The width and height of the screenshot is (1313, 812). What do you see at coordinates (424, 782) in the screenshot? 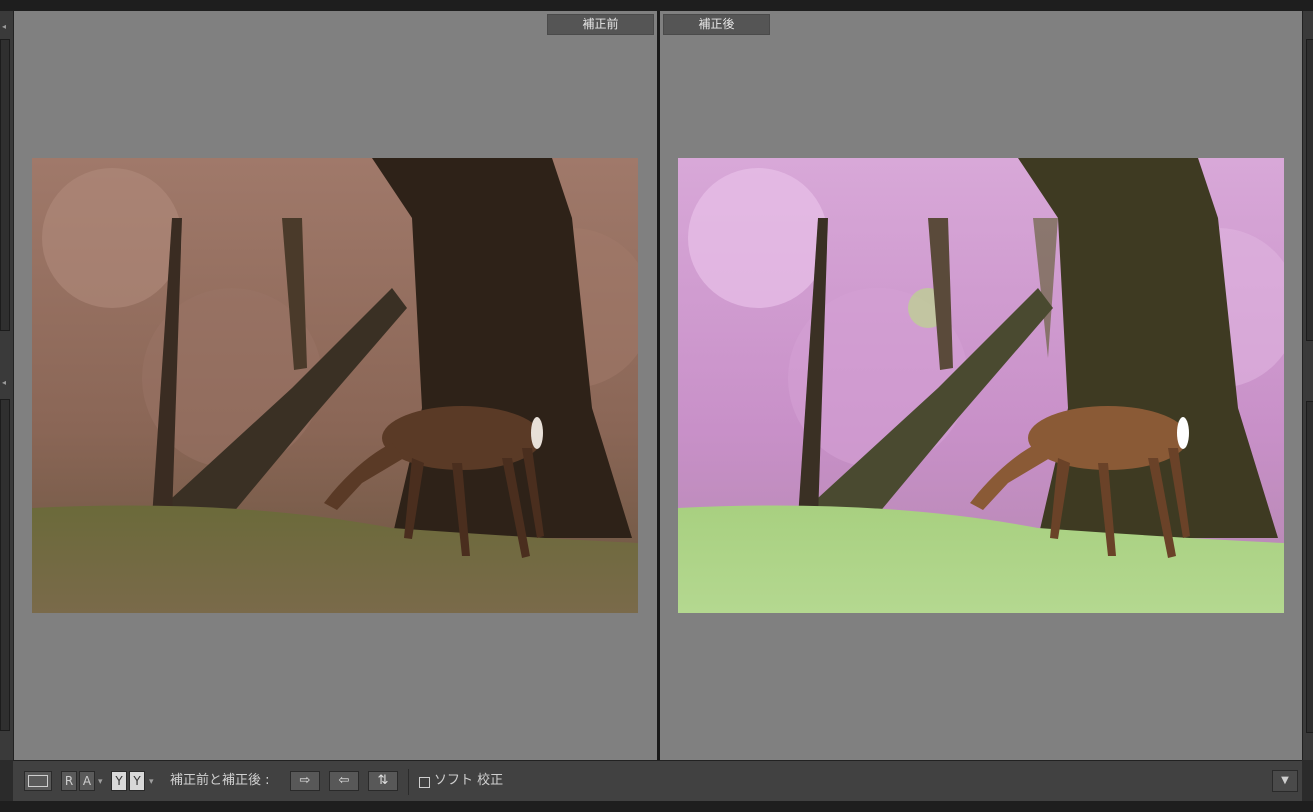
I see `soft-proof-checkbox` at bounding box center [424, 782].